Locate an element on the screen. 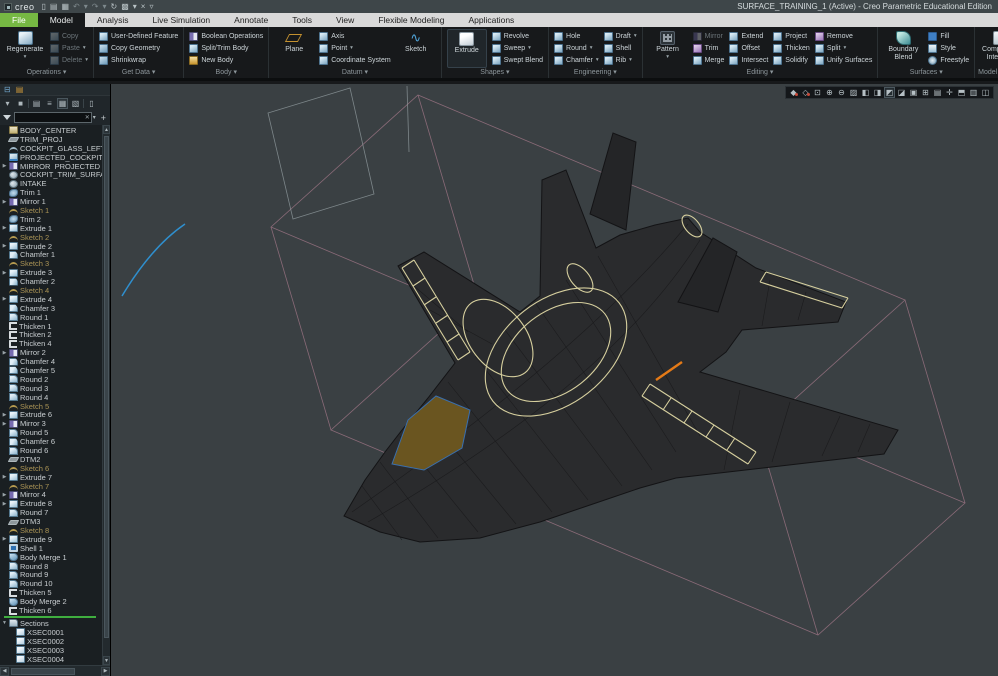  tree-item: Sketch 6 is located at coordinates (52, 468).